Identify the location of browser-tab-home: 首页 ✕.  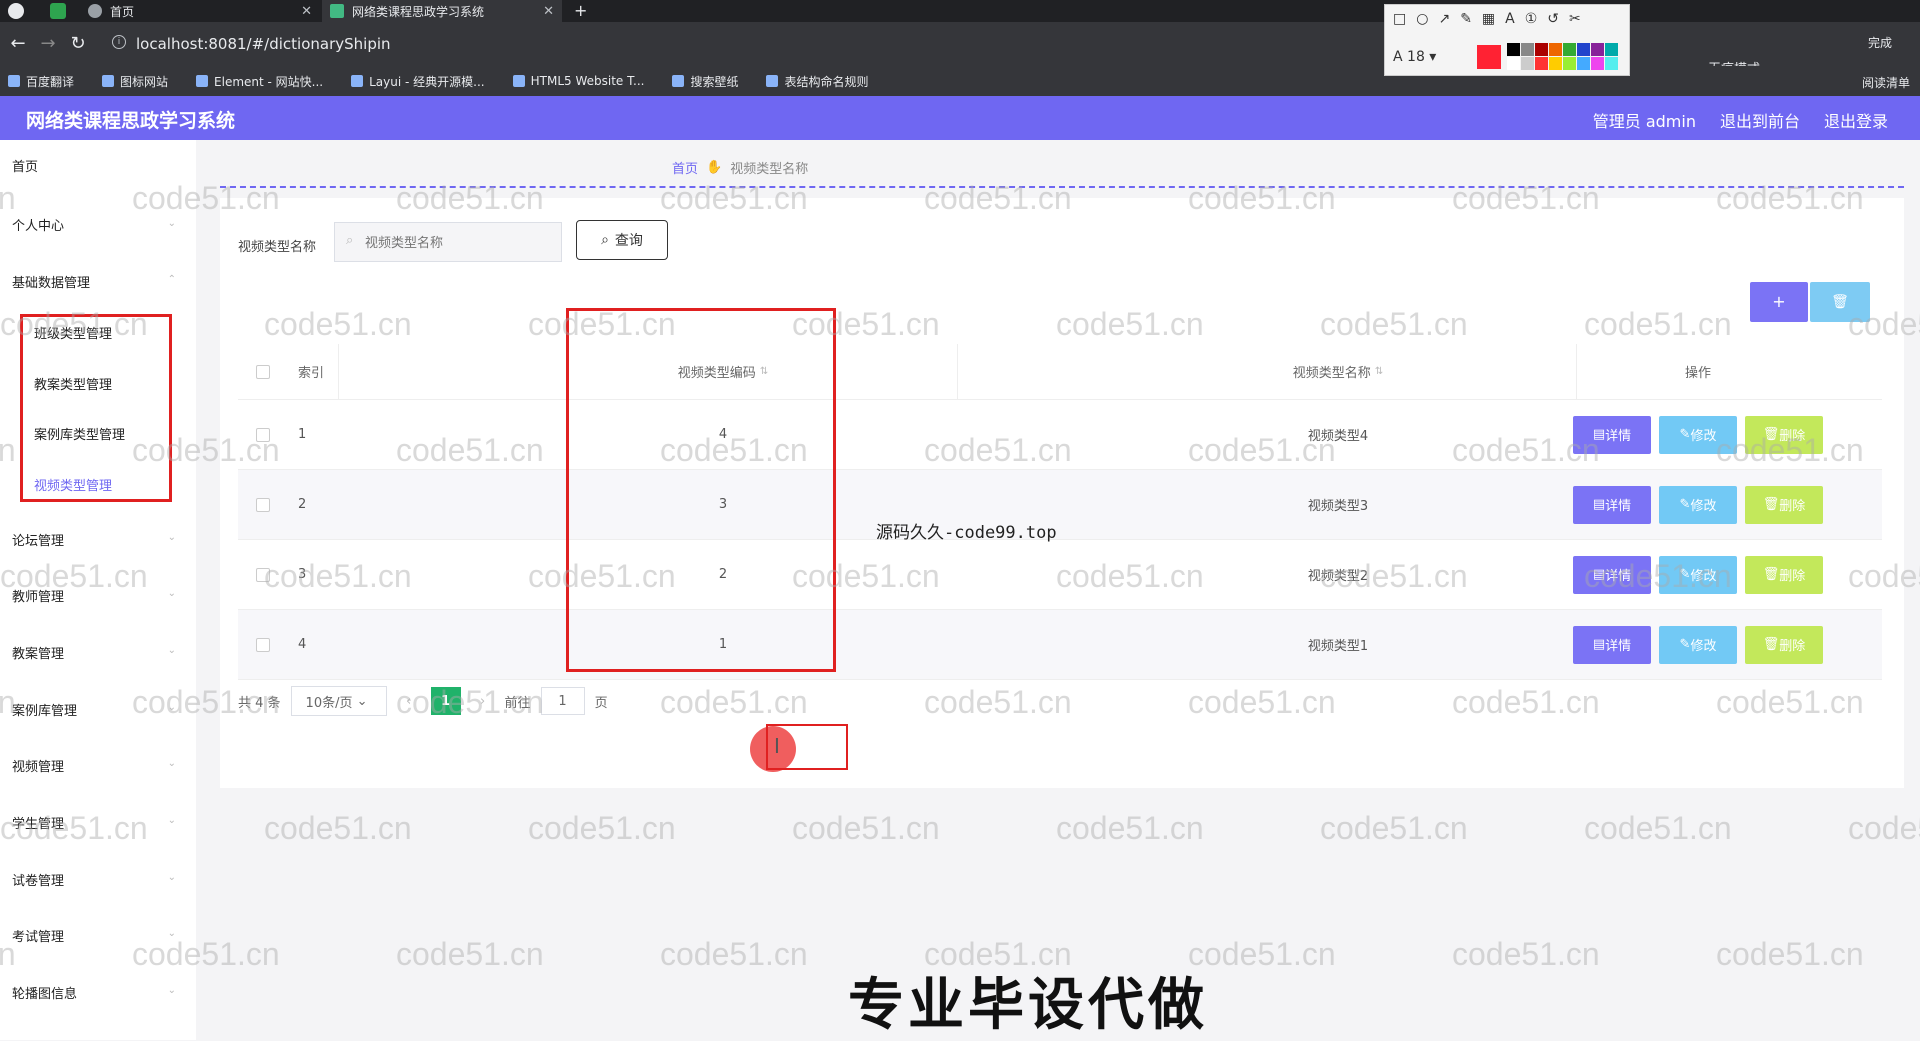
(200, 11).